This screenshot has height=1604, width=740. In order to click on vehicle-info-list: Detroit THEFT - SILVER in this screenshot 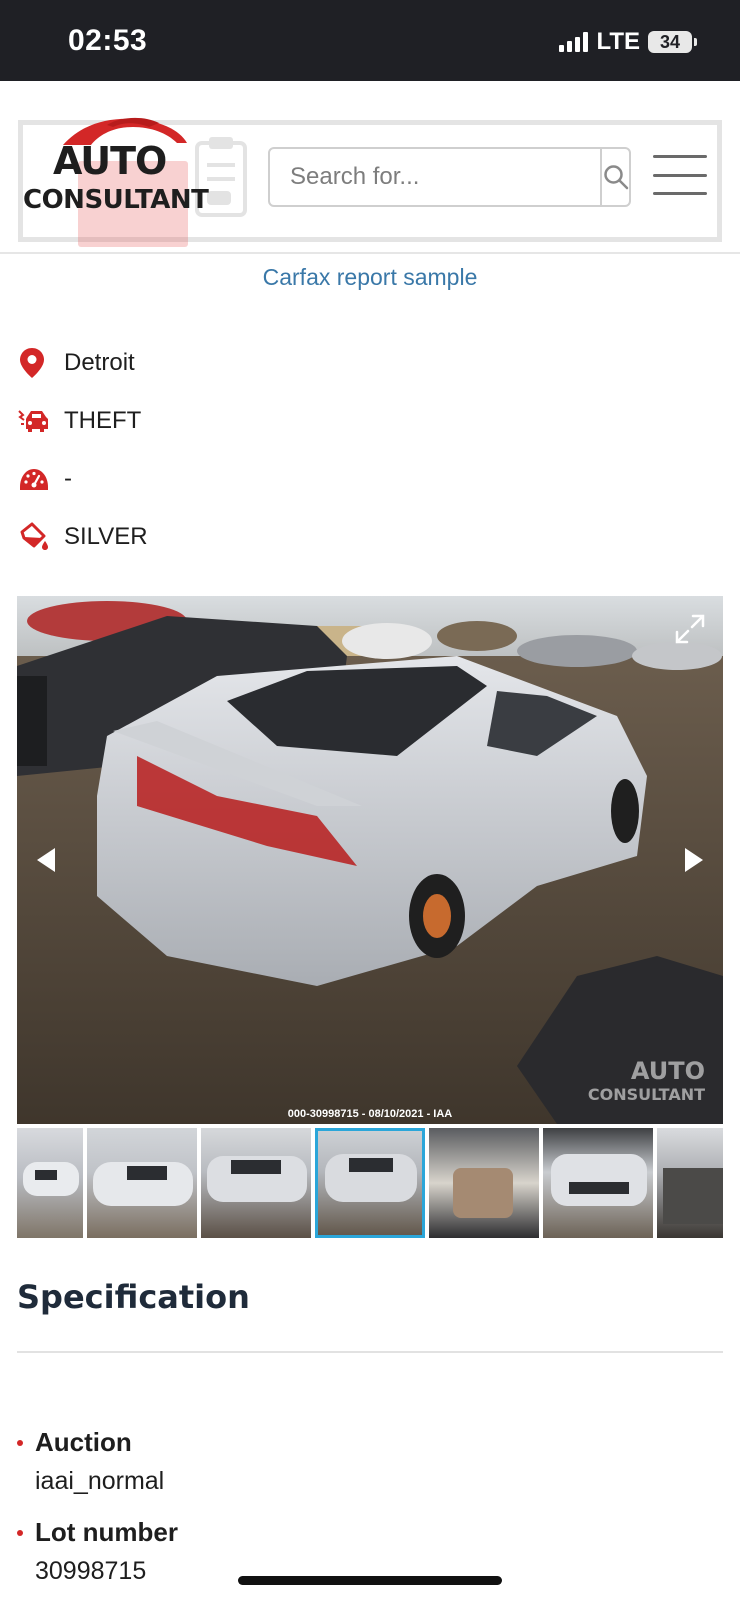, I will do `click(83, 450)`.